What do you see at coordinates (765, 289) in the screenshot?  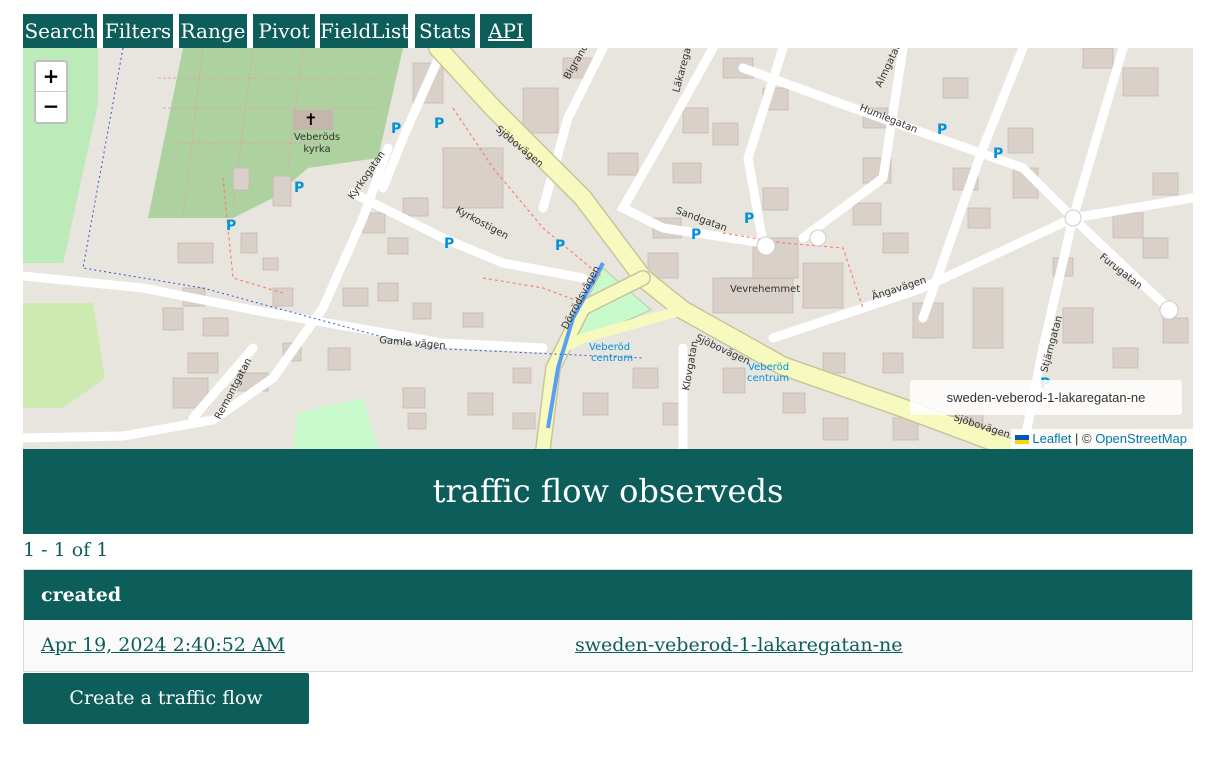 I see `svg-text: Vevrehemmet` at bounding box center [765, 289].